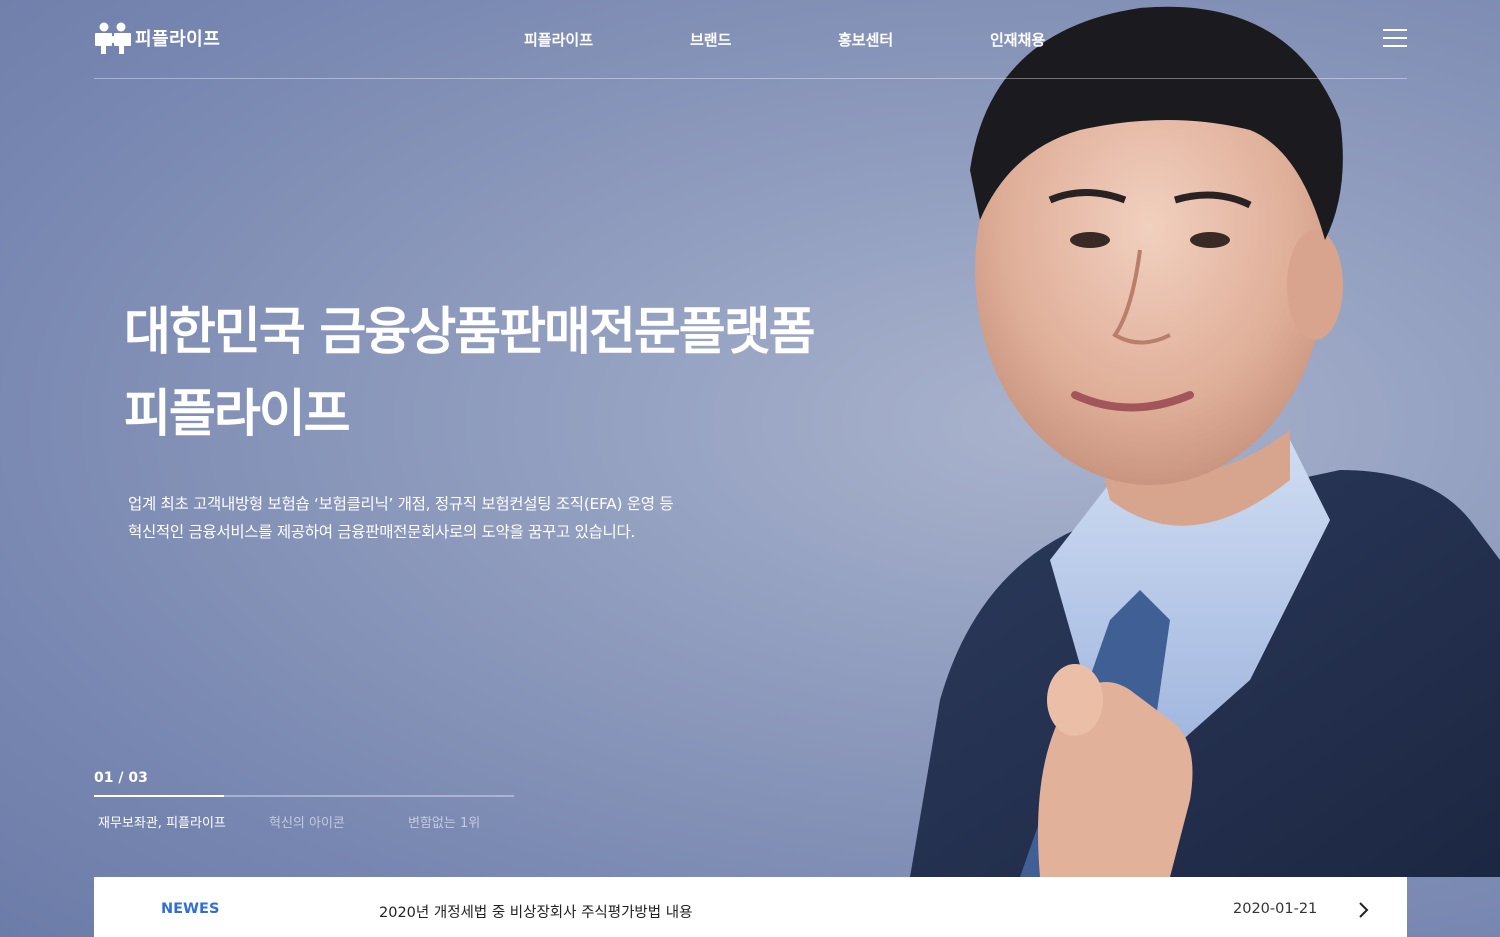 The height and width of the screenshot is (937, 1500). Describe the element at coordinates (162, 821) in the screenshot. I see `slide-tab-1: 재무보좌관, 피플라이프` at that location.